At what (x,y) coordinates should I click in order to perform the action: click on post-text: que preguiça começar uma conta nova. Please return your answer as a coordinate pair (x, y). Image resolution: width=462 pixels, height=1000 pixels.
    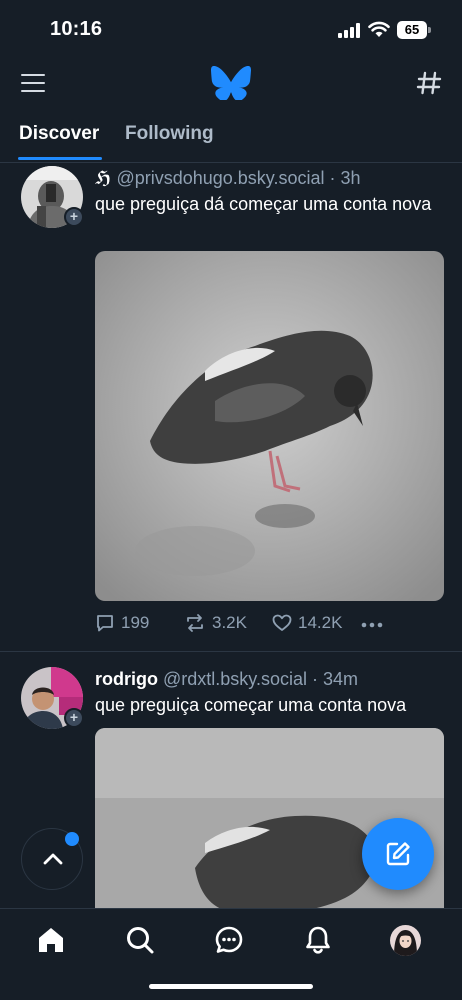
    Looking at the image, I should click on (251, 705).